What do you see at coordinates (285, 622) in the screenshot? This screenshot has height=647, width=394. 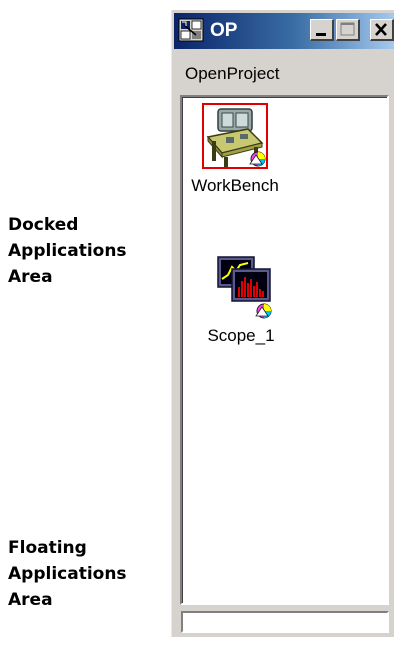 I see `status-bar` at bounding box center [285, 622].